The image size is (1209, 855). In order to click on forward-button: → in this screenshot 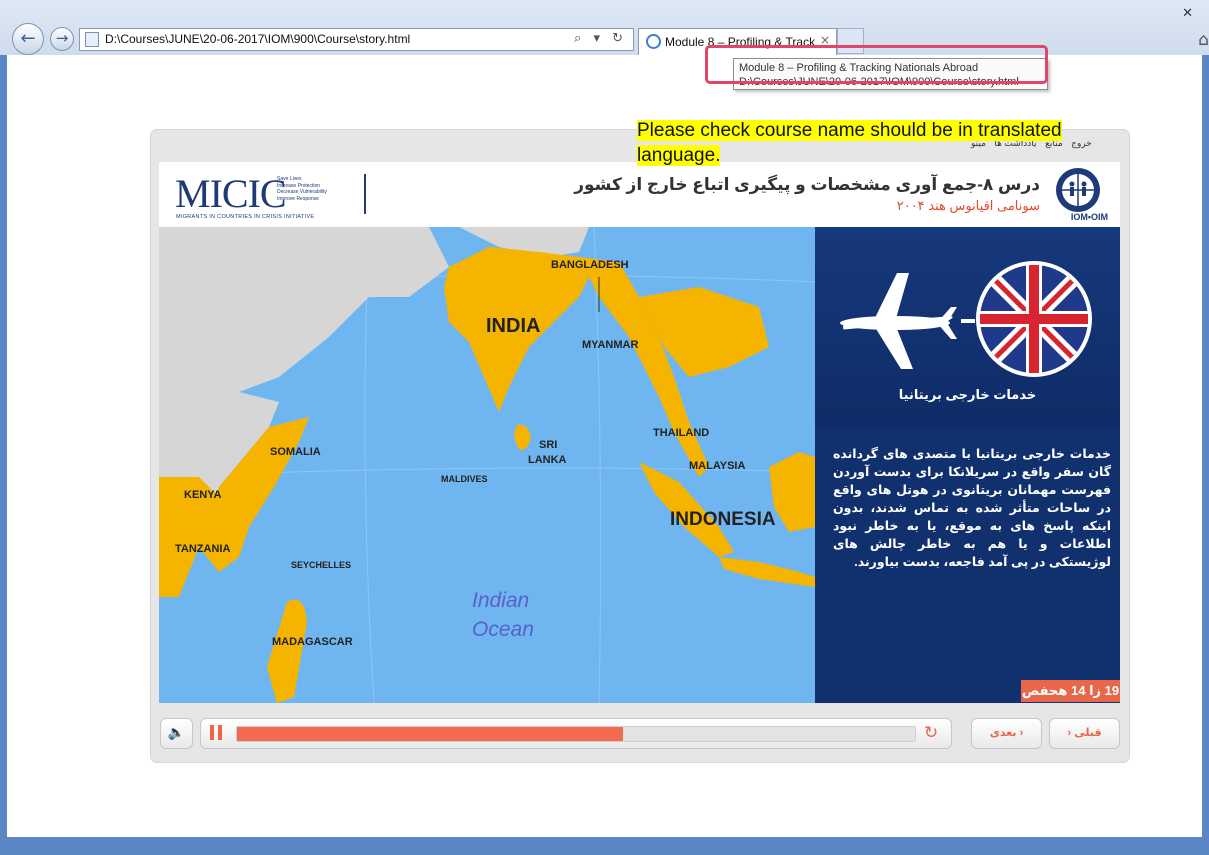, I will do `click(62, 39)`.